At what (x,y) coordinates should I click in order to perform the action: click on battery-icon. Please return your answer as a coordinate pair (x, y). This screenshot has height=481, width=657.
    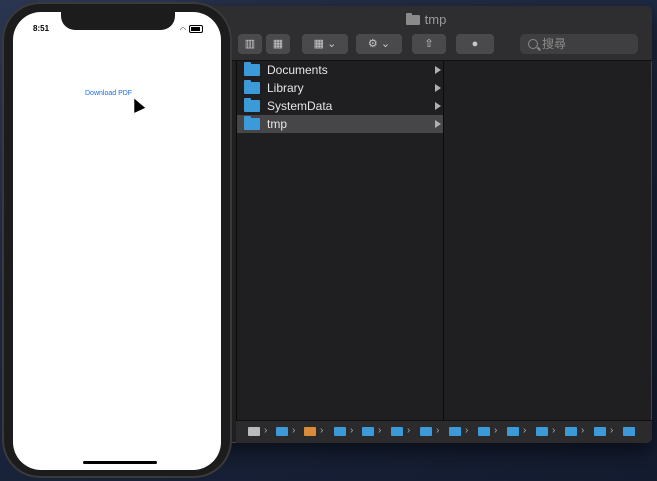
    Looking at the image, I should click on (196, 29).